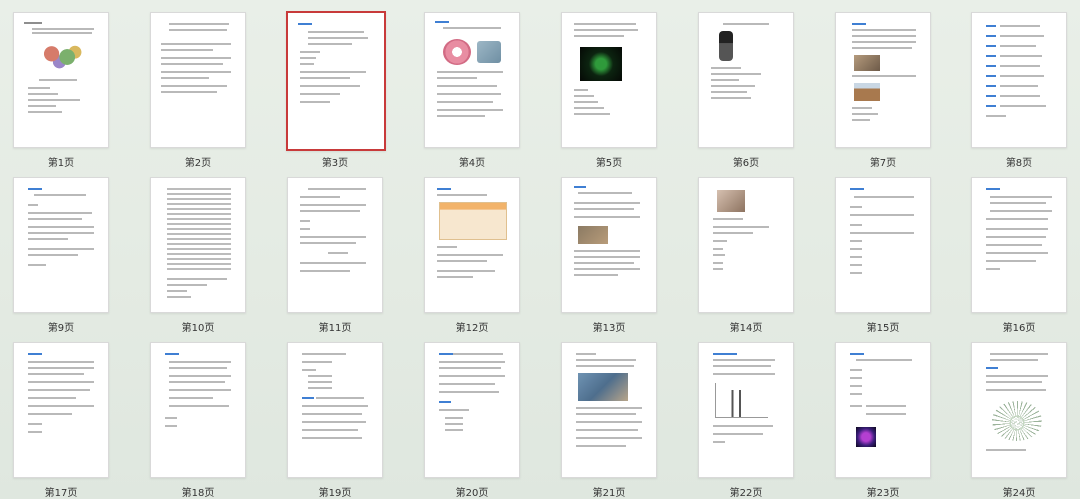 This screenshot has height=499, width=1080. What do you see at coordinates (336, 81) in the screenshot?
I see `page-preview-selected` at bounding box center [336, 81].